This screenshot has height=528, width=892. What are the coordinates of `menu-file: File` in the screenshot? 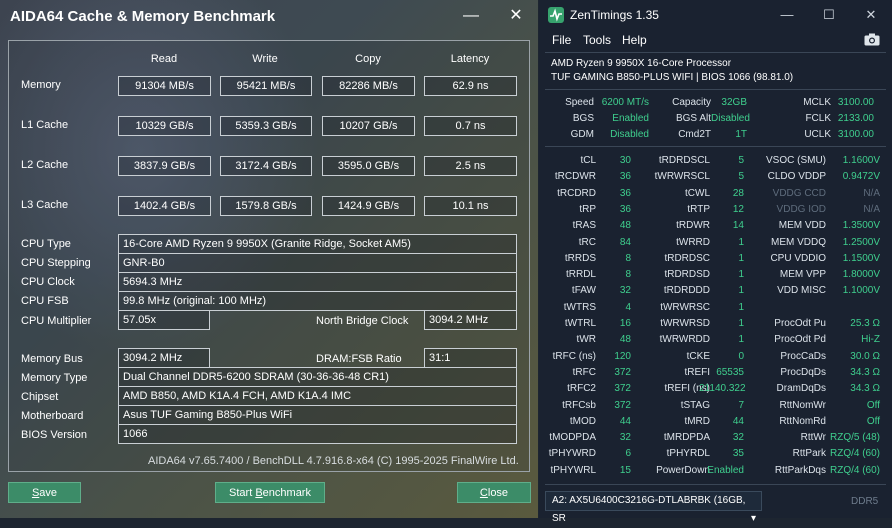 It's located at (561, 40).